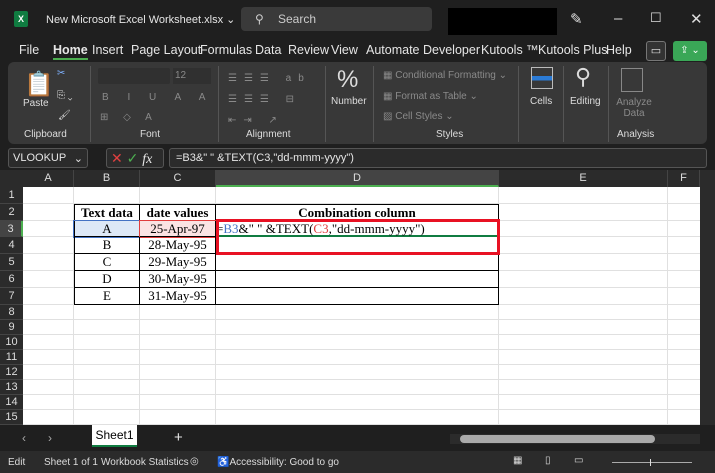  What do you see at coordinates (178, 437) in the screenshot?
I see `add-sheet-button: +` at bounding box center [178, 437].